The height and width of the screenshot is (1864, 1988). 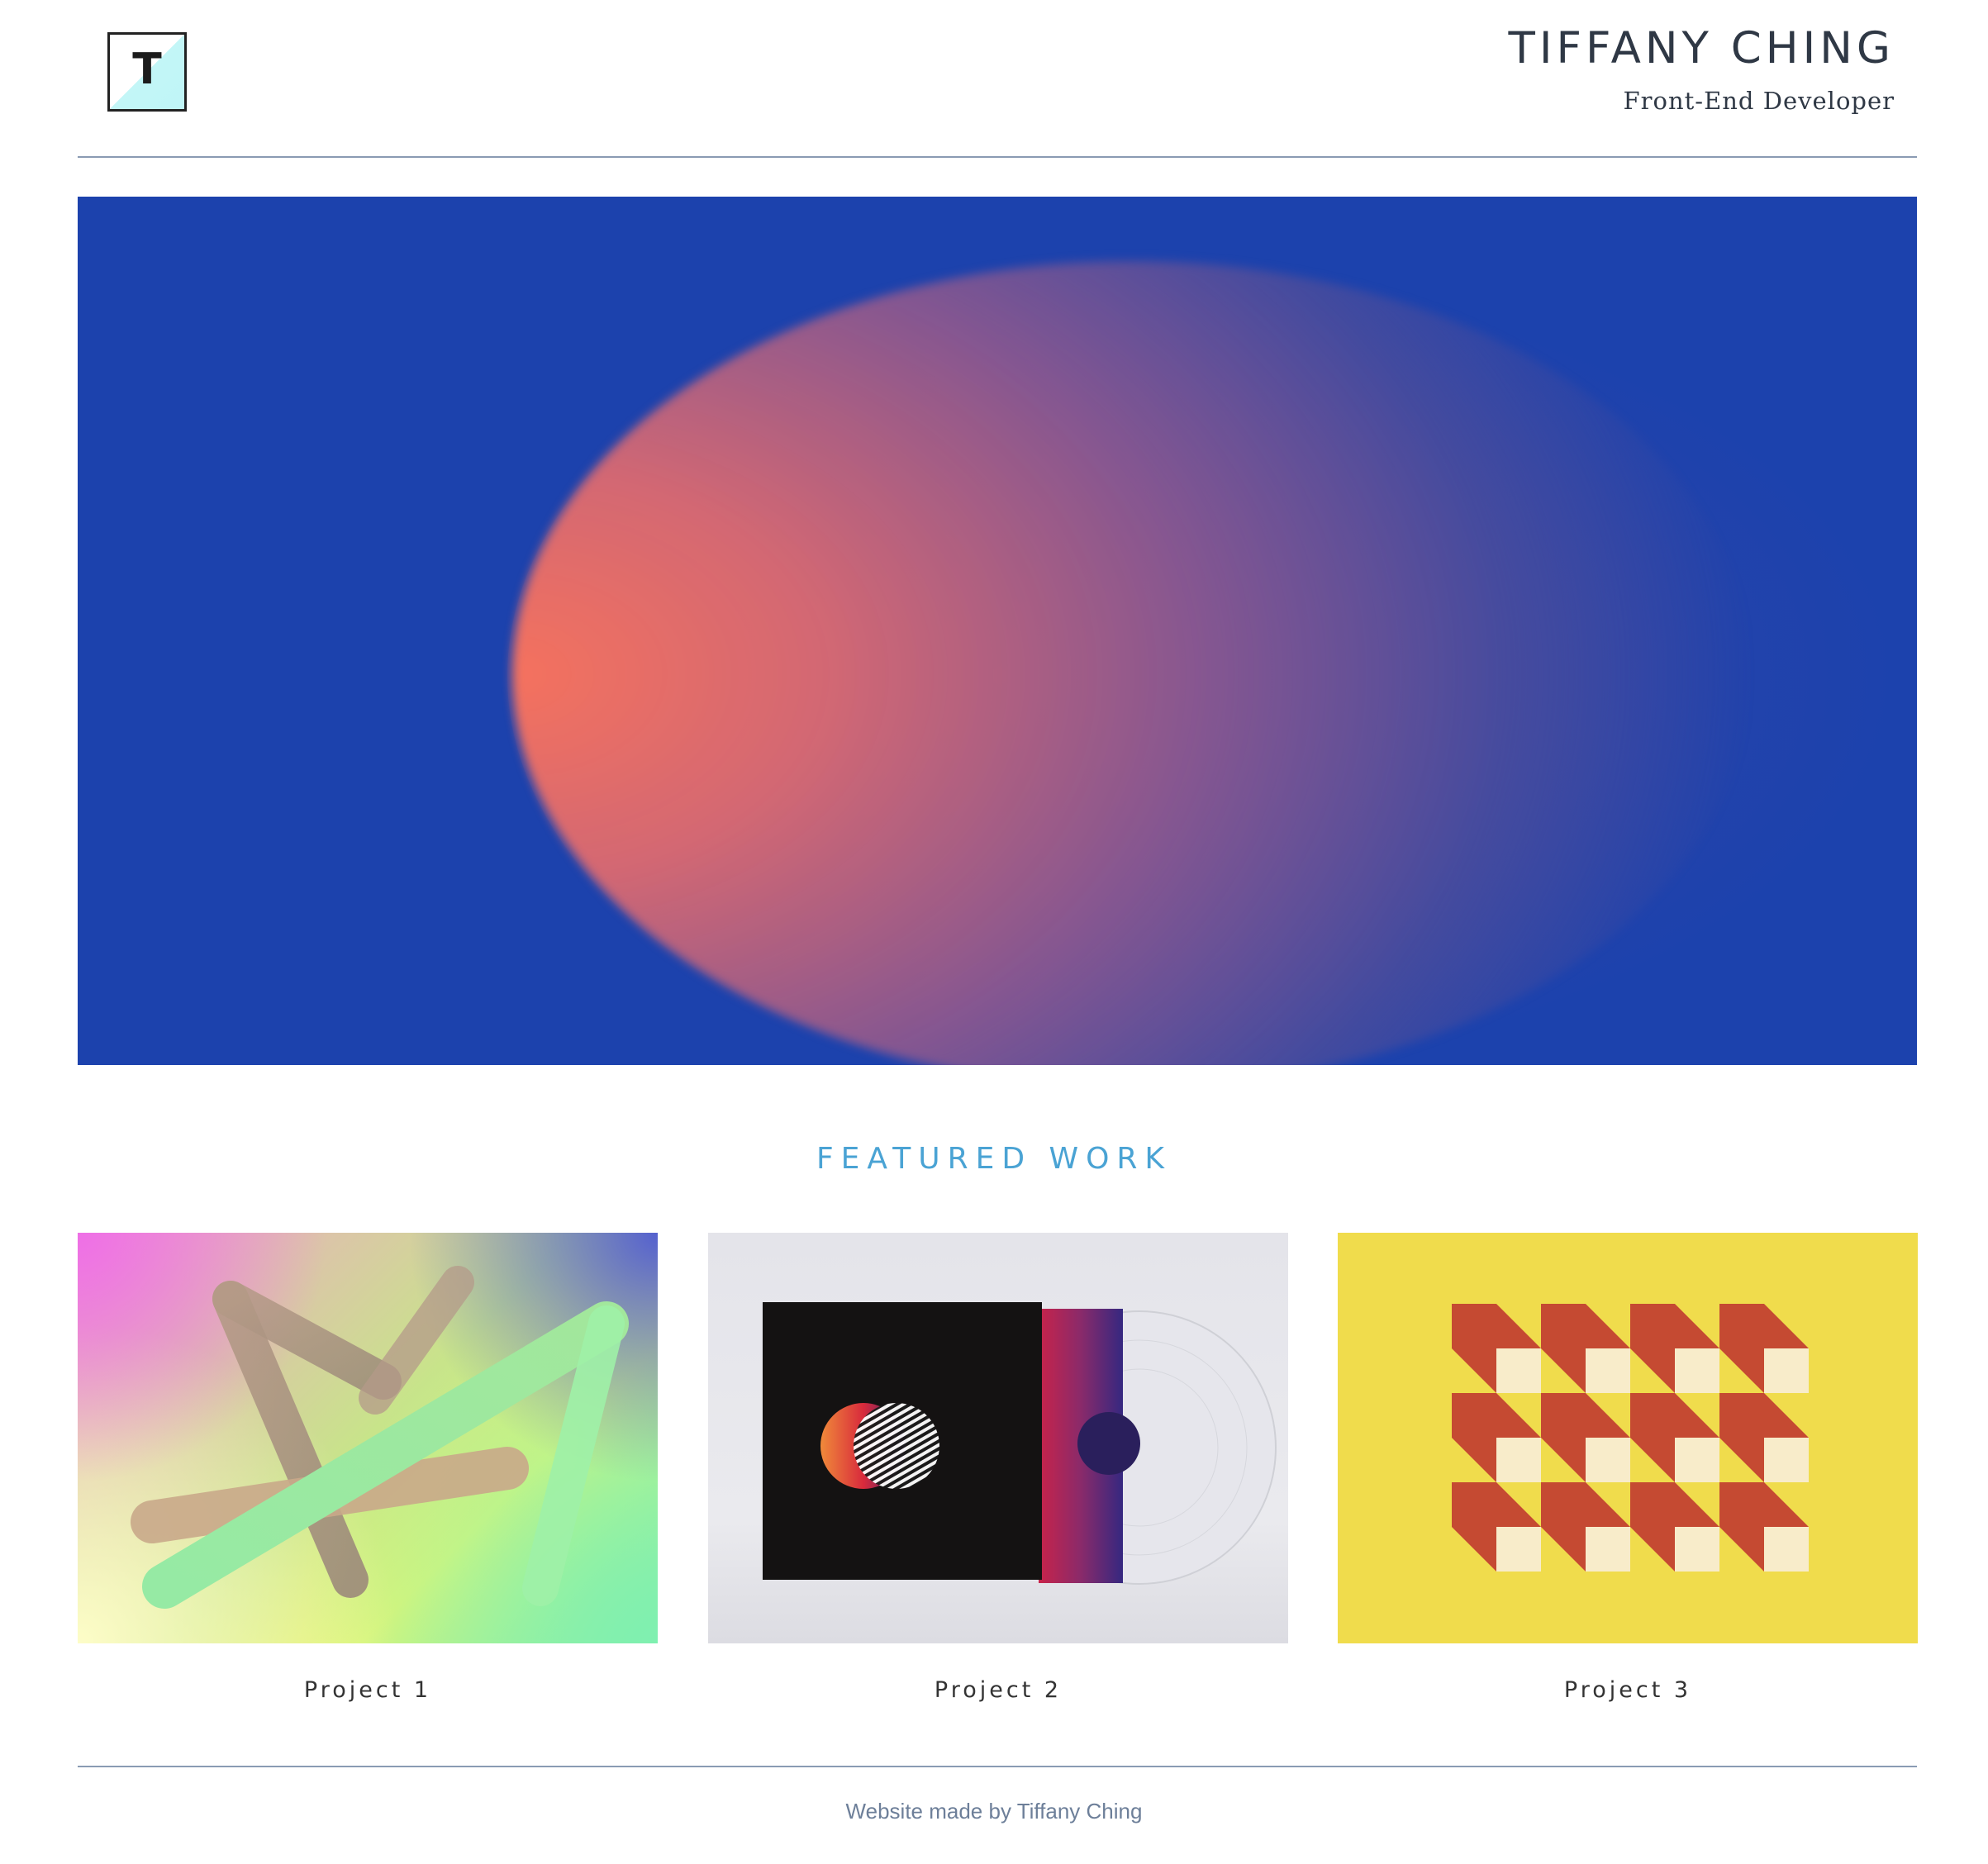 I want to click on project-1-thumbnail, so click(x=368, y=1438).